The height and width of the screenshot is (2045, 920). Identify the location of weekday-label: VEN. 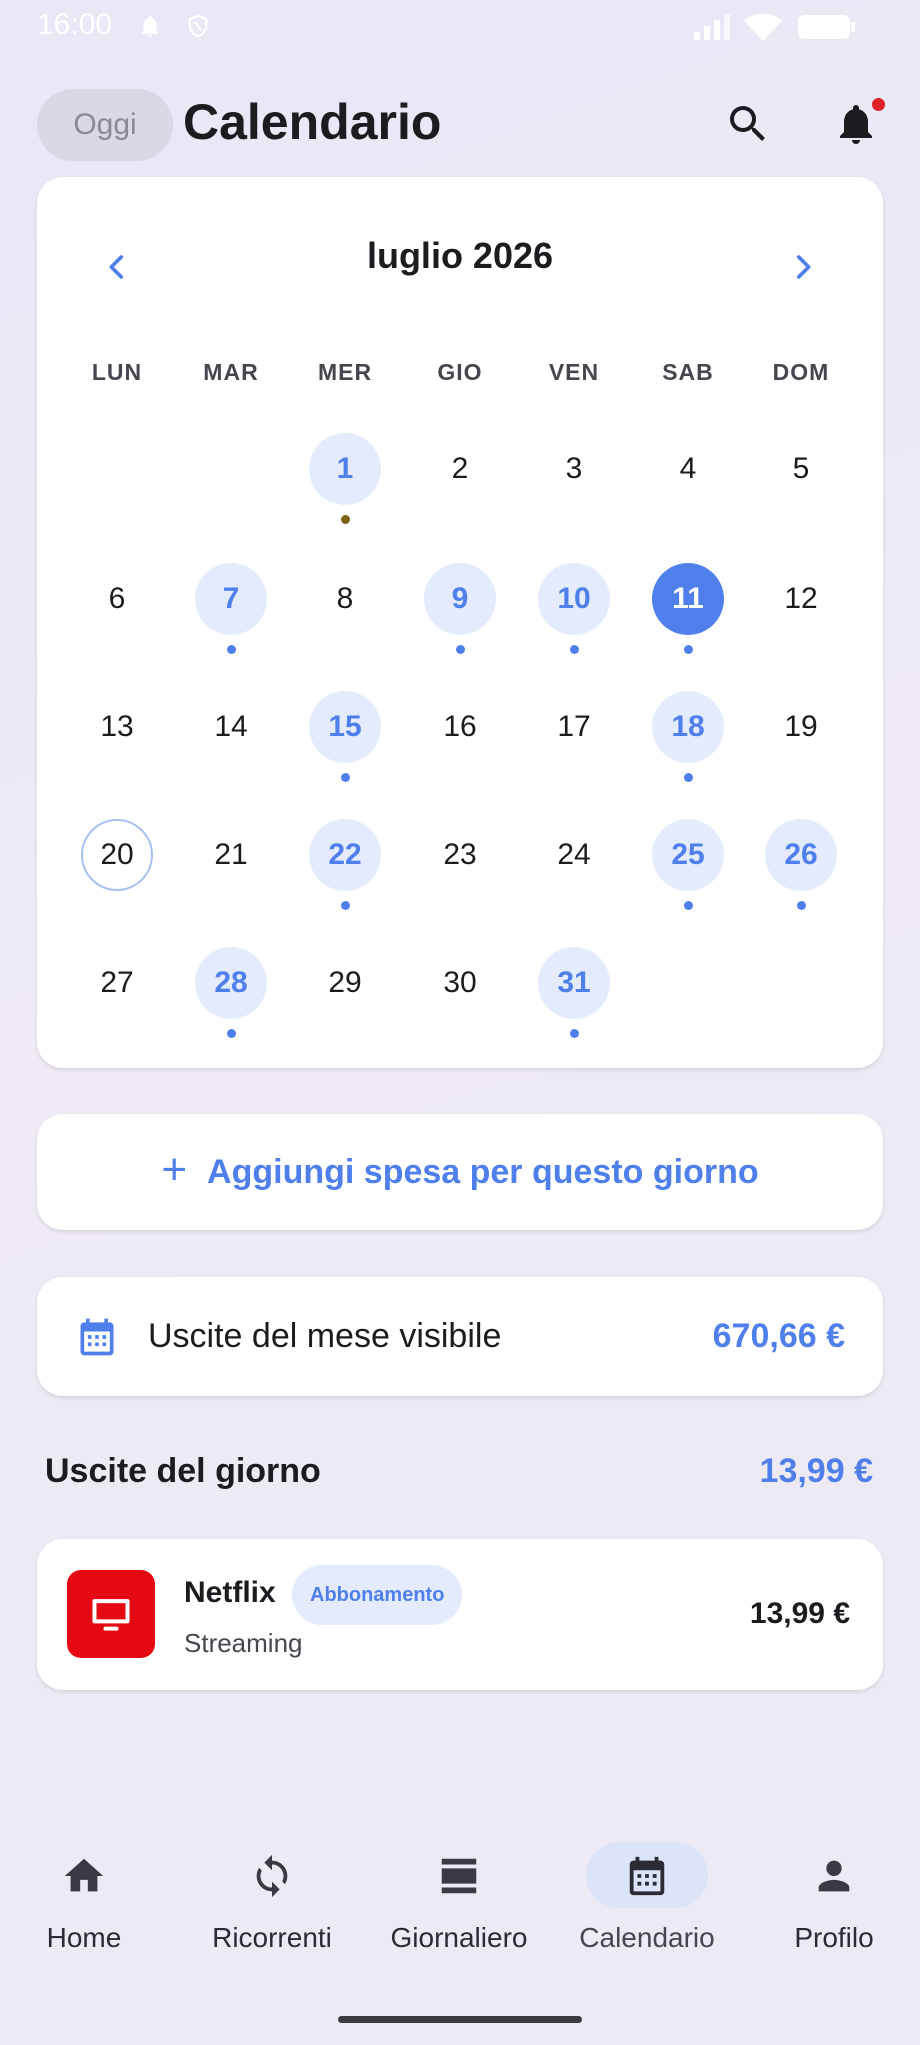
(574, 372).